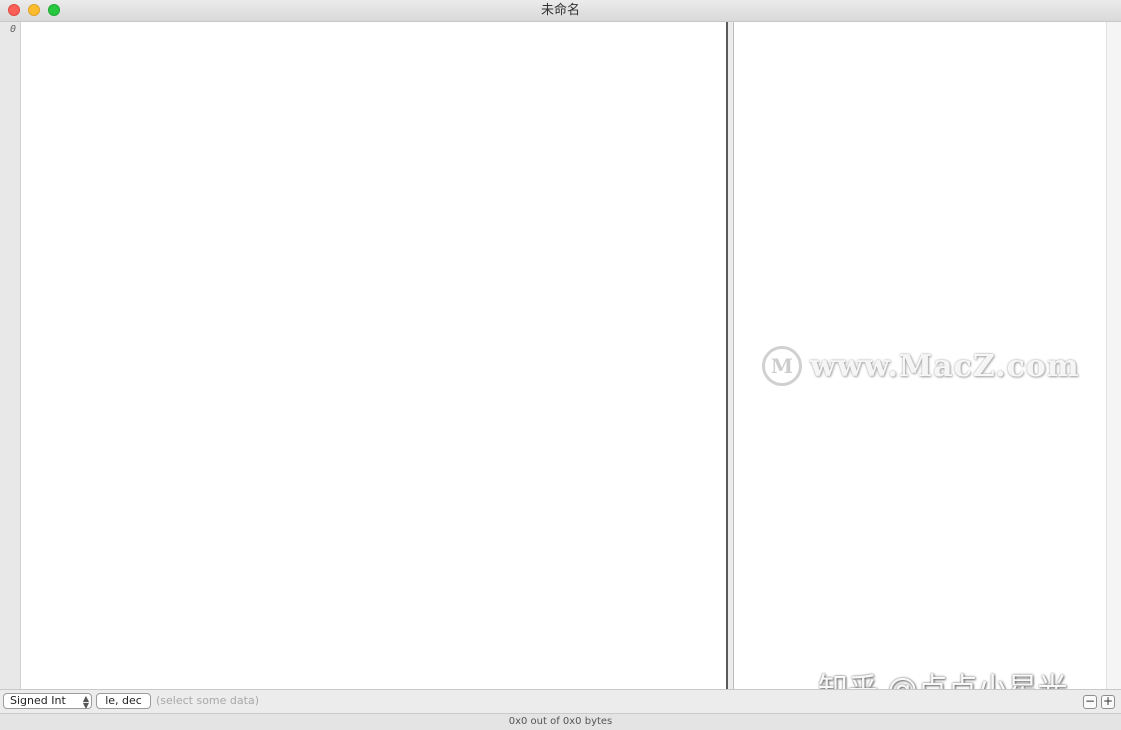  I want to click on add-inspector-button: +, so click(1108, 702).